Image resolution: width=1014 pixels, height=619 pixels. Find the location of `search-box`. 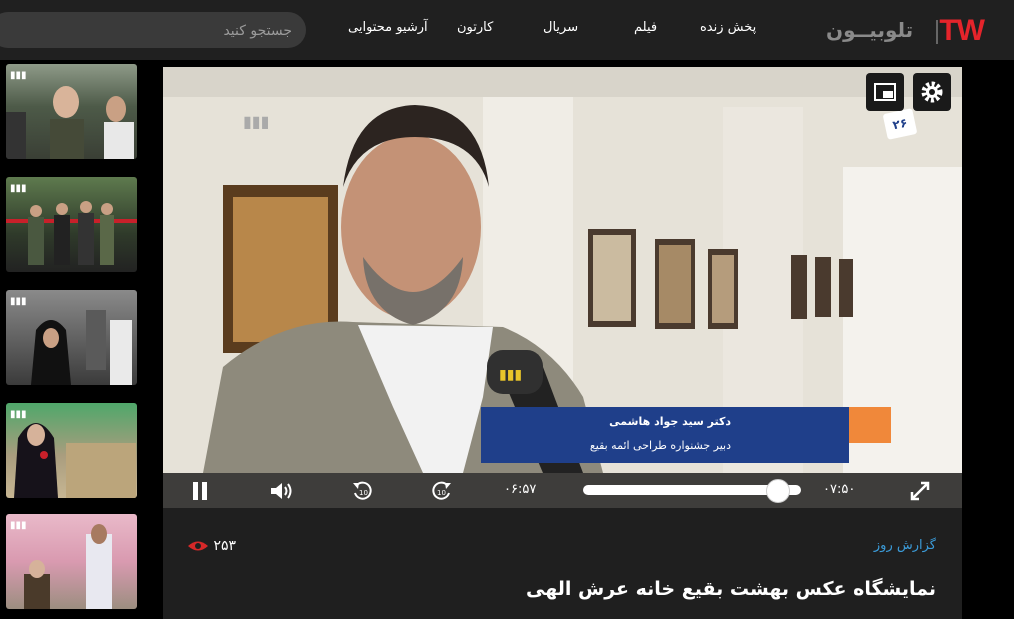

search-box is located at coordinates (153, 31).